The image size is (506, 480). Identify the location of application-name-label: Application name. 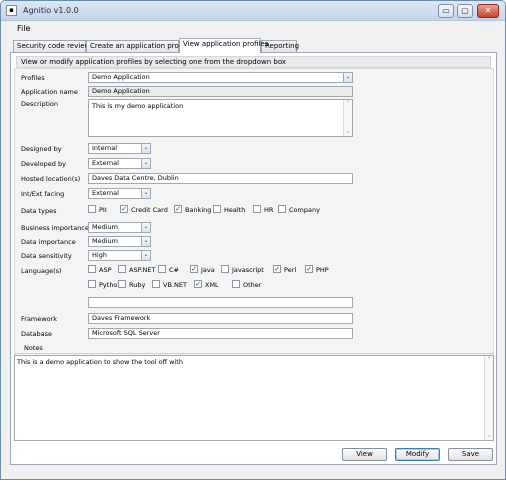
(49, 92).